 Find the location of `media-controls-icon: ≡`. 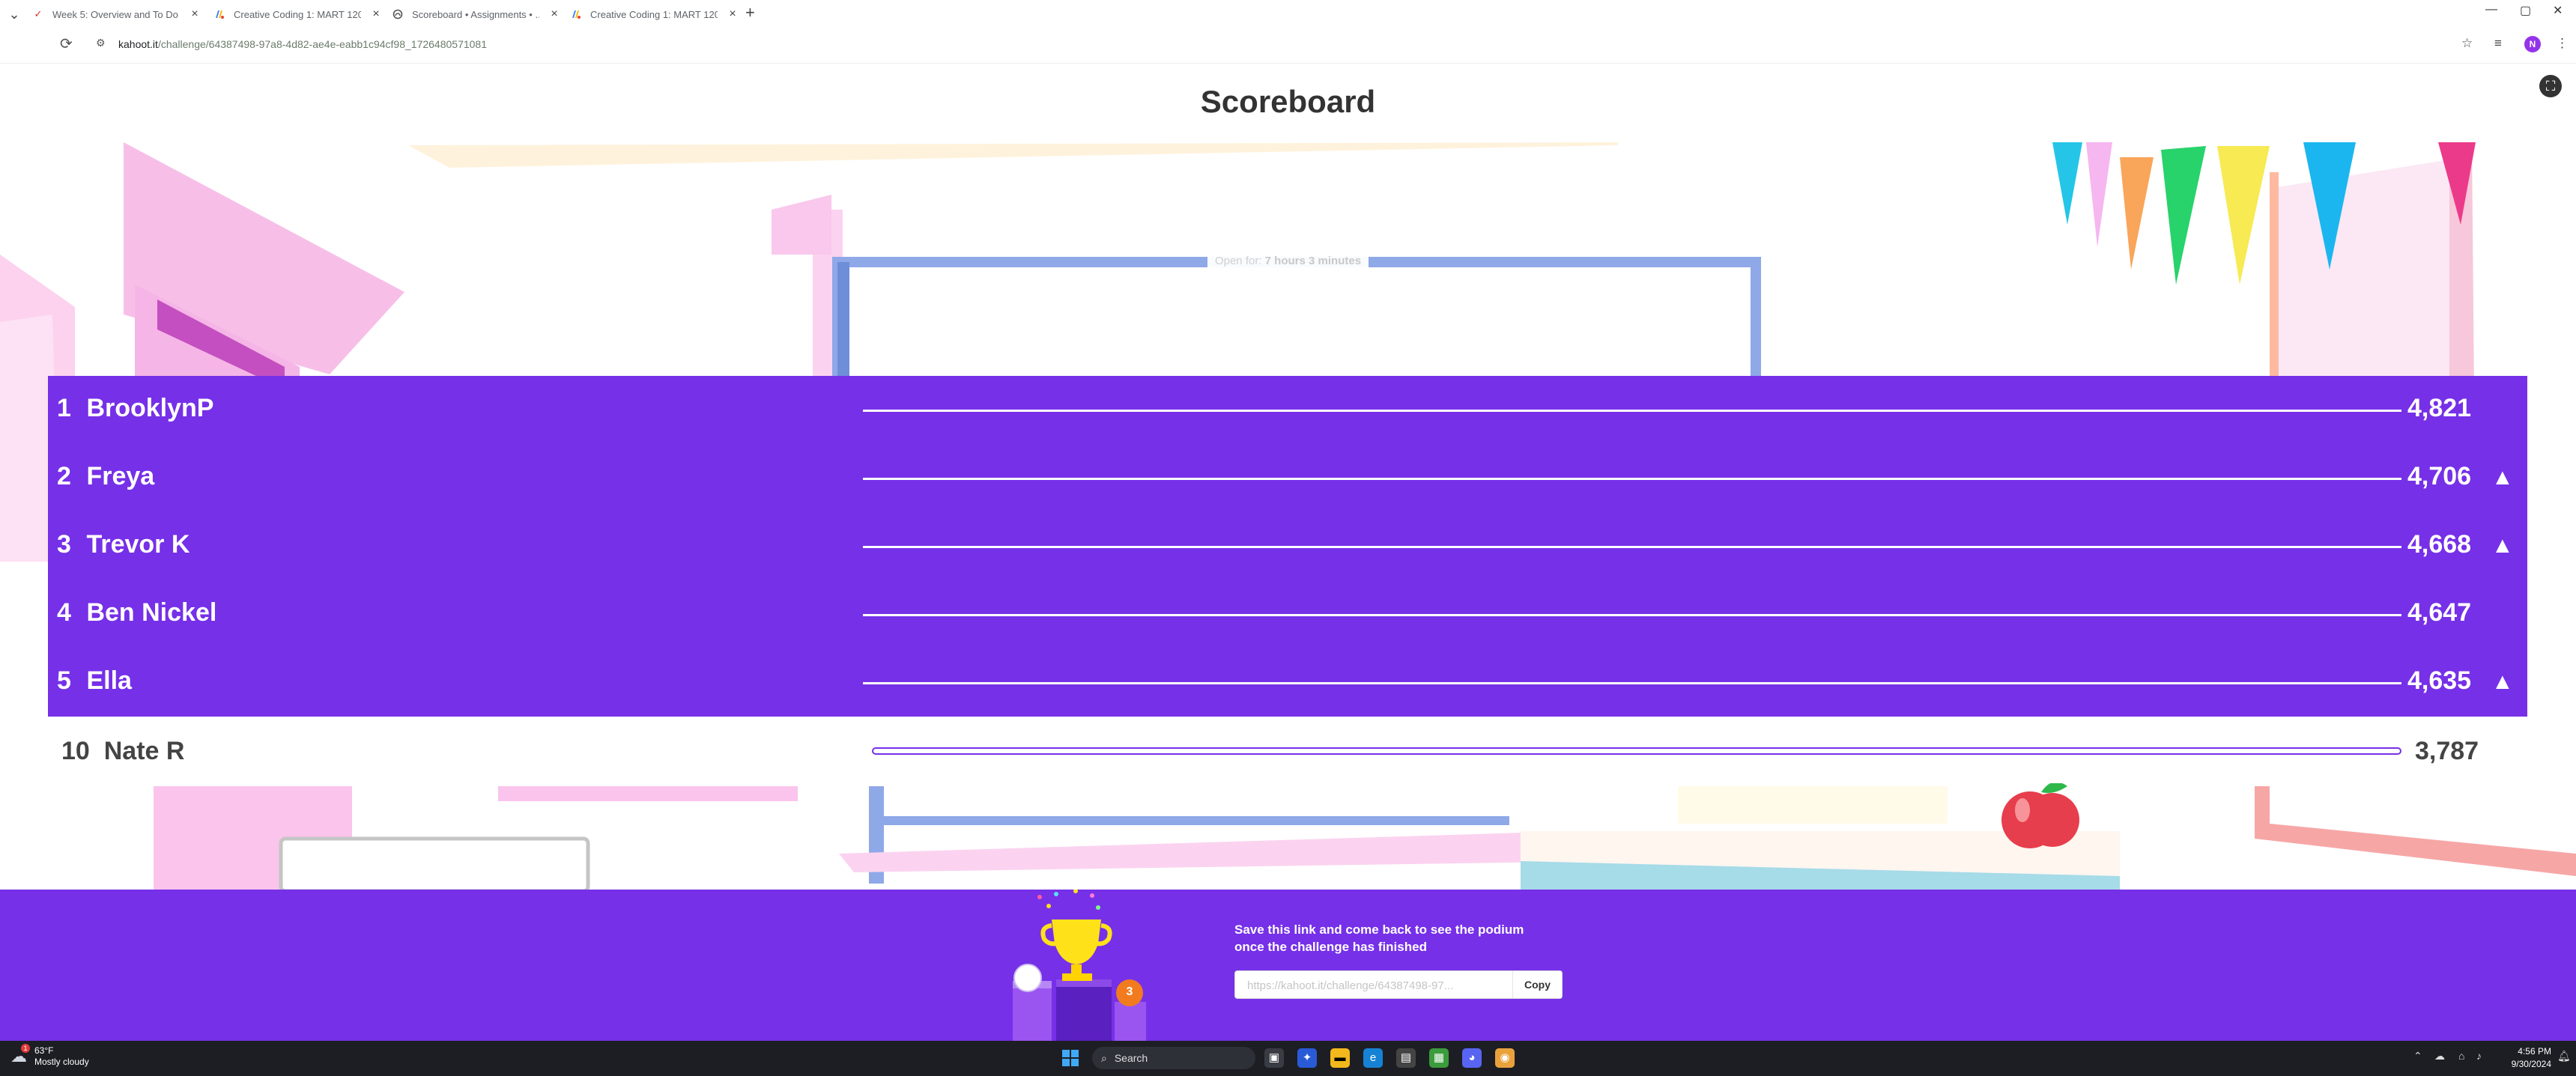

media-controls-icon: ≡ is located at coordinates (2498, 43).